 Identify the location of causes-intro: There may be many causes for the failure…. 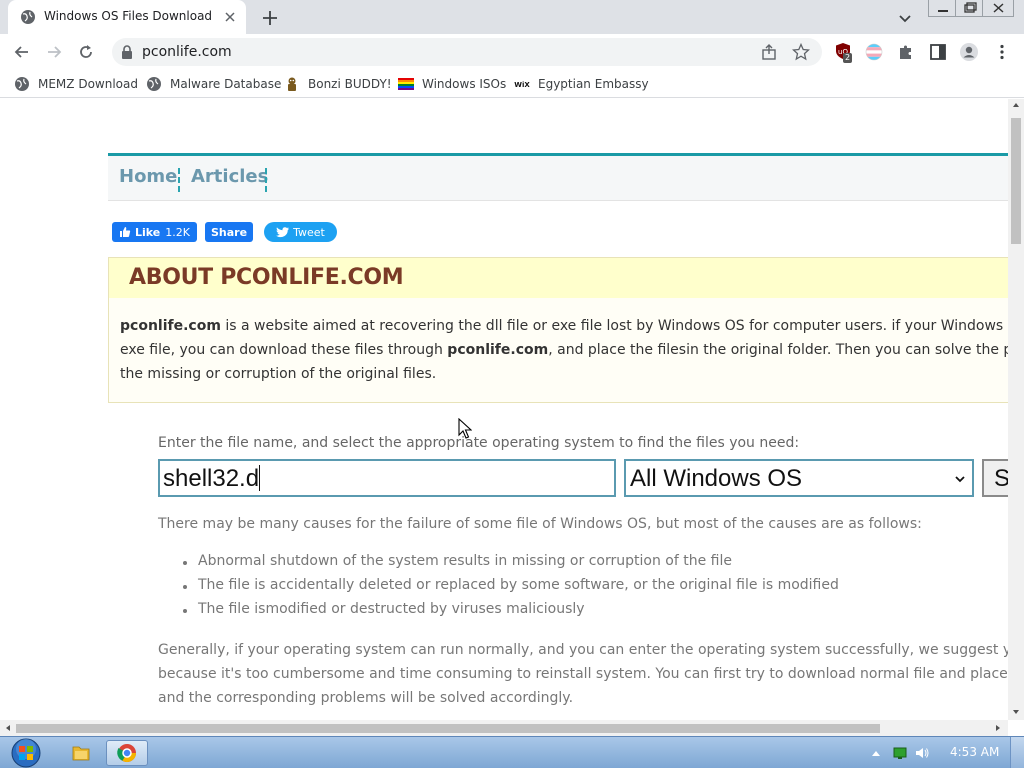
(540, 524).